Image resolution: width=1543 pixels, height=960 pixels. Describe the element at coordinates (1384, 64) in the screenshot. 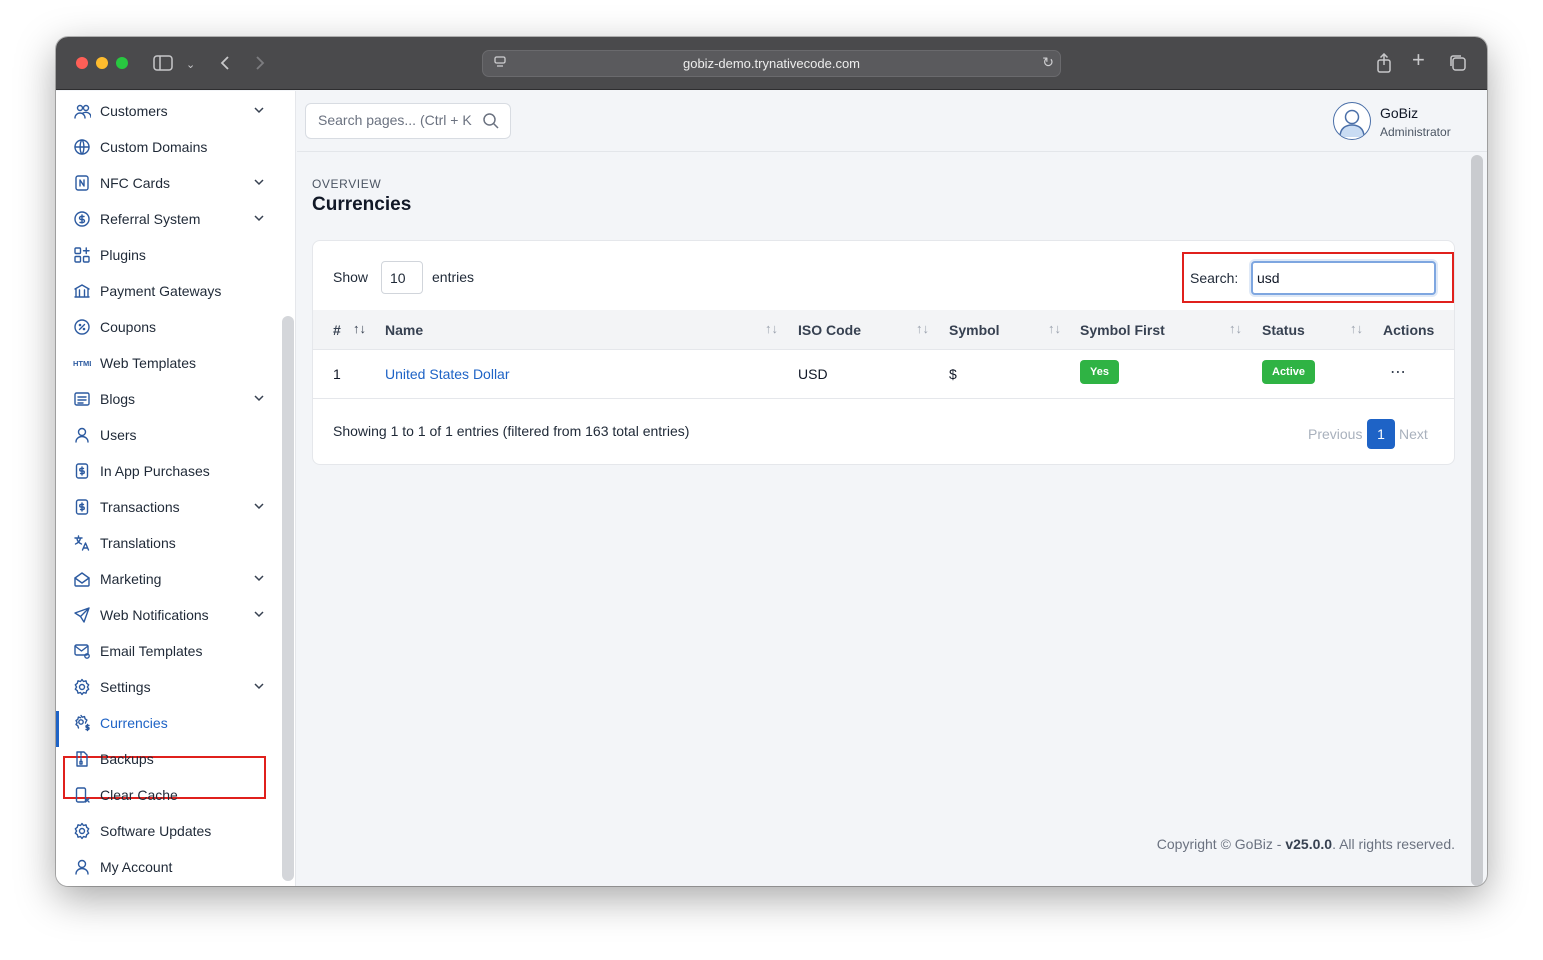

I see `share-icon` at that location.